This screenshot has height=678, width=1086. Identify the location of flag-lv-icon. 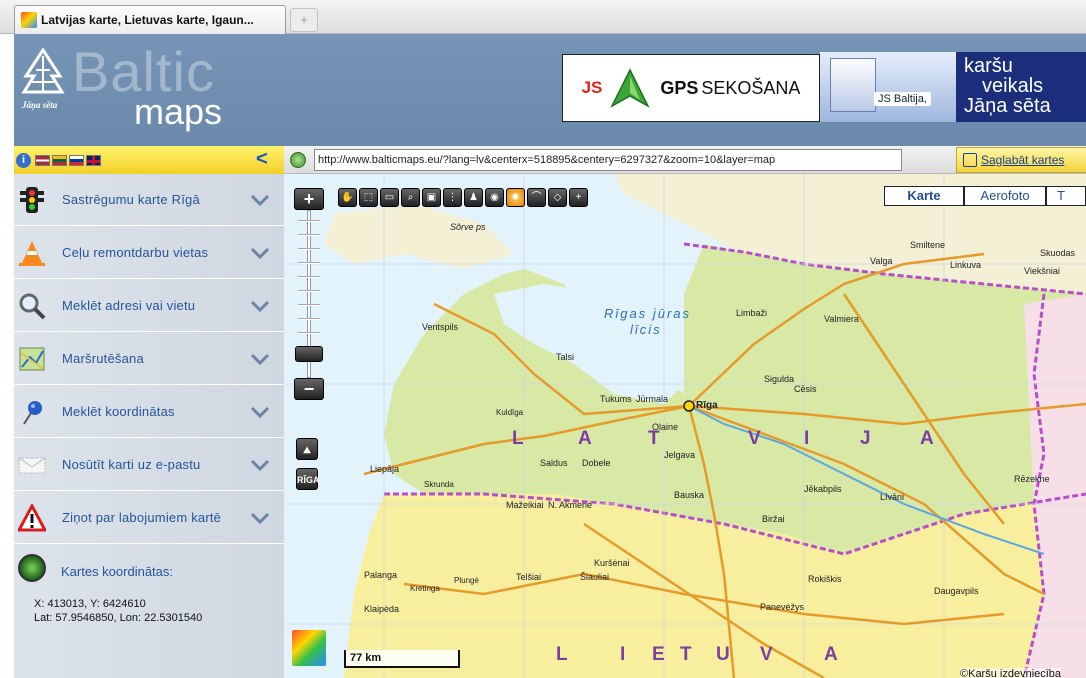
(42, 160).